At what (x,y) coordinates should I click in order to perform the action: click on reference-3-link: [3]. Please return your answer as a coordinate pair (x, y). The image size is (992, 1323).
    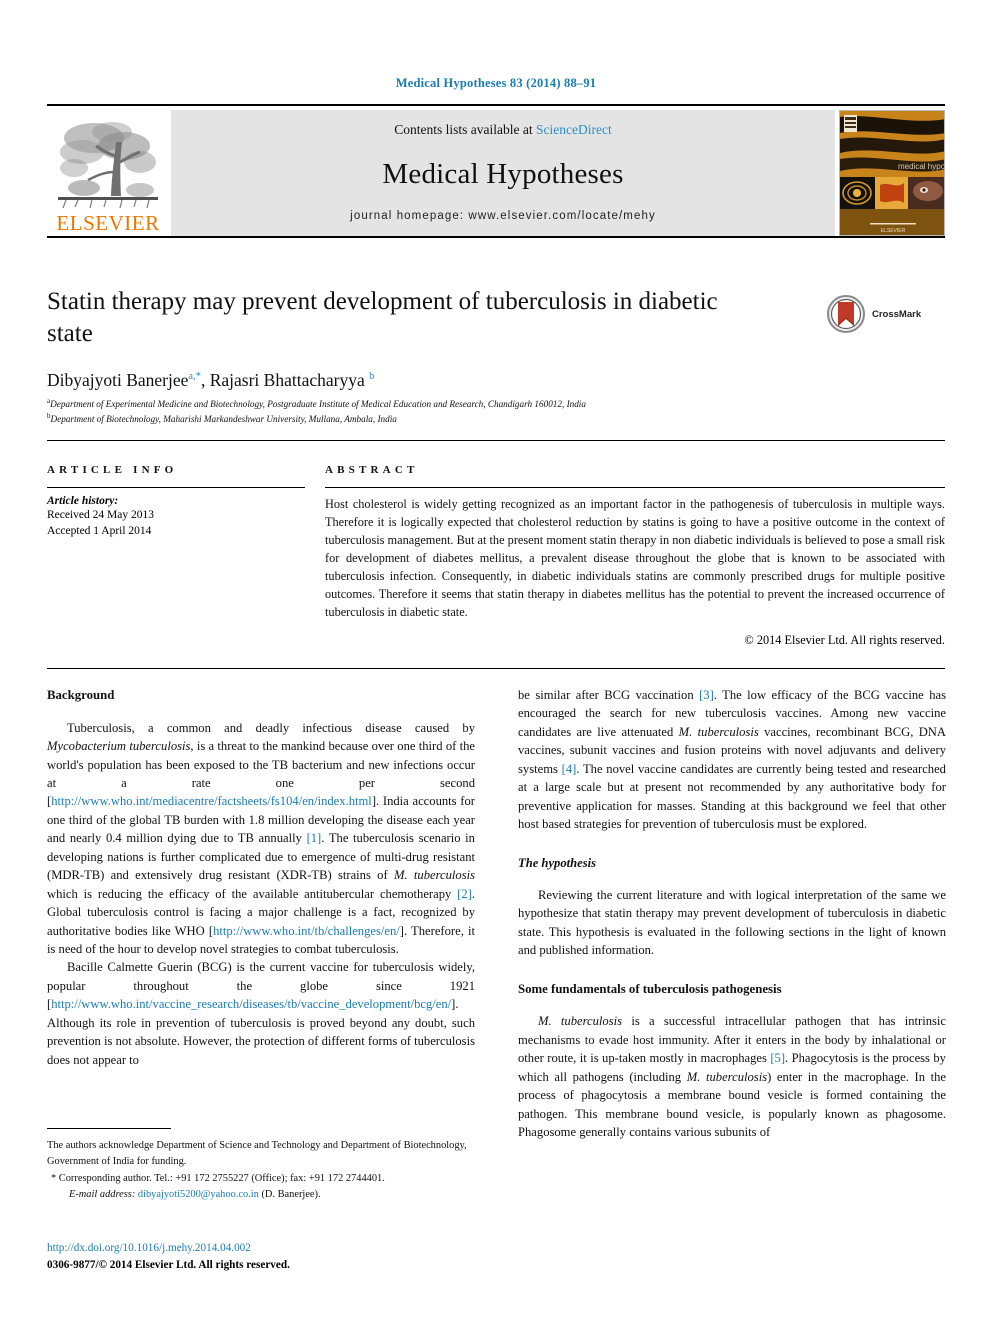
    Looking at the image, I should click on (706, 695).